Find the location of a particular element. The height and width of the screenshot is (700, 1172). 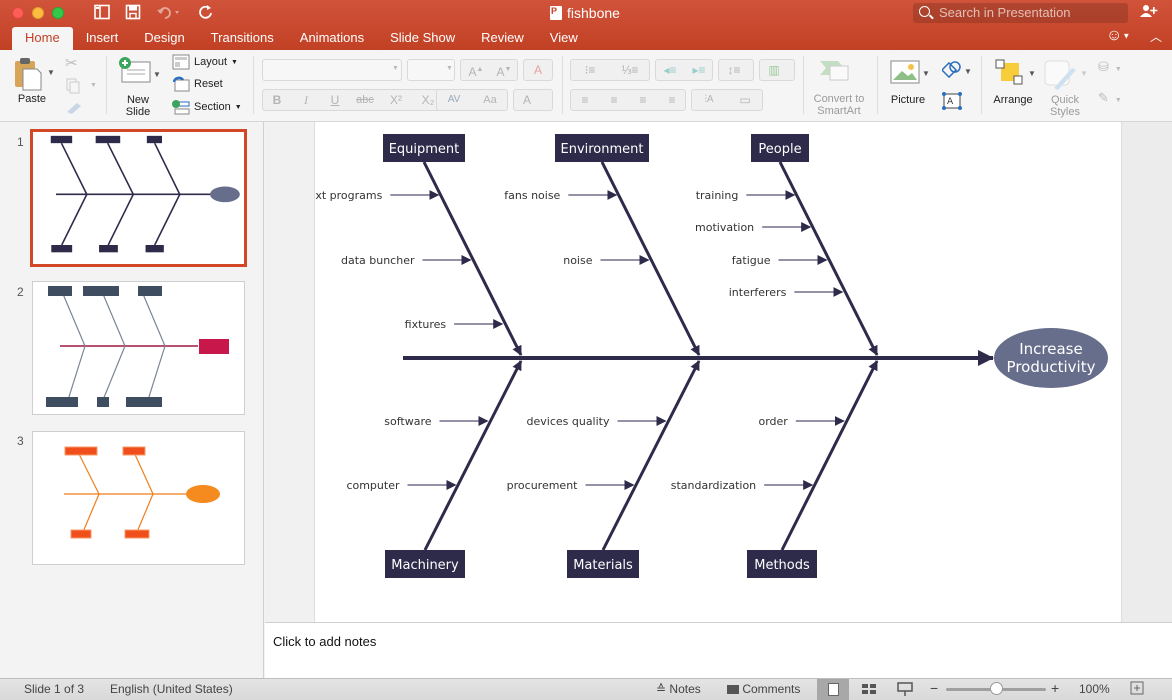

sidebar-toggle-icon is located at coordinates (102, 12).